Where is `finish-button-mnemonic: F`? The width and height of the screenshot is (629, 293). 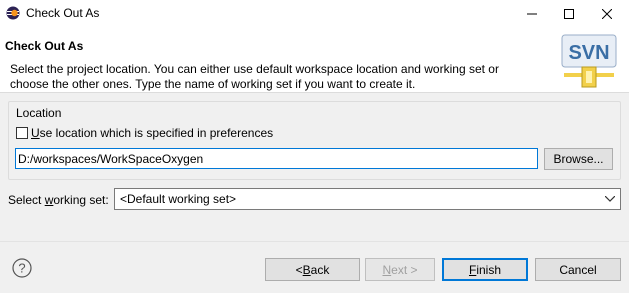 finish-button-mnemonic: F is located at coordinates (472, 269).